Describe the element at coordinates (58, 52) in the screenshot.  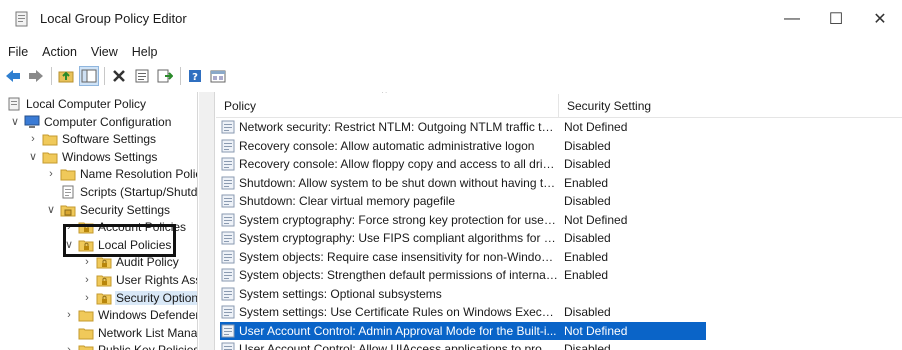
I see `menu-action: Action` at that location.